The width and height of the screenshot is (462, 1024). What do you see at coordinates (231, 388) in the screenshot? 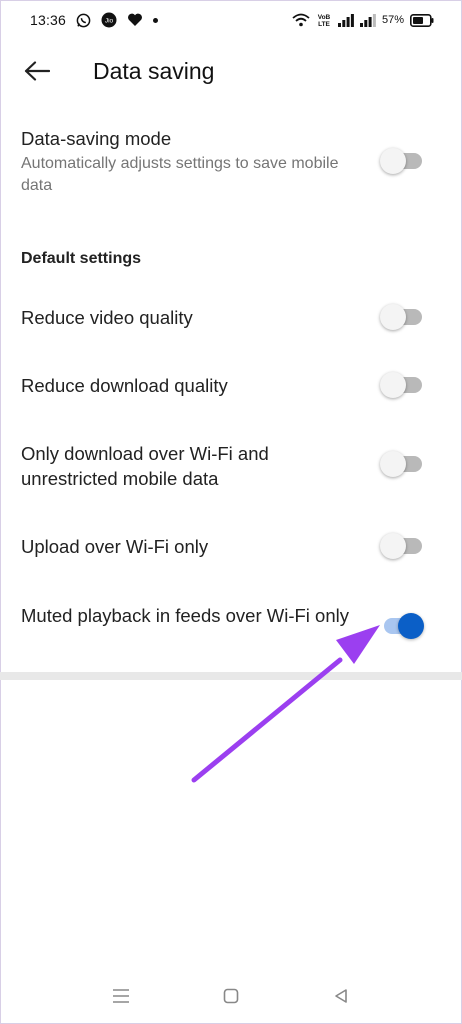
I see `setting-row-reduce-download-quality: Reduce download quality` at bounding box center [231, 388].